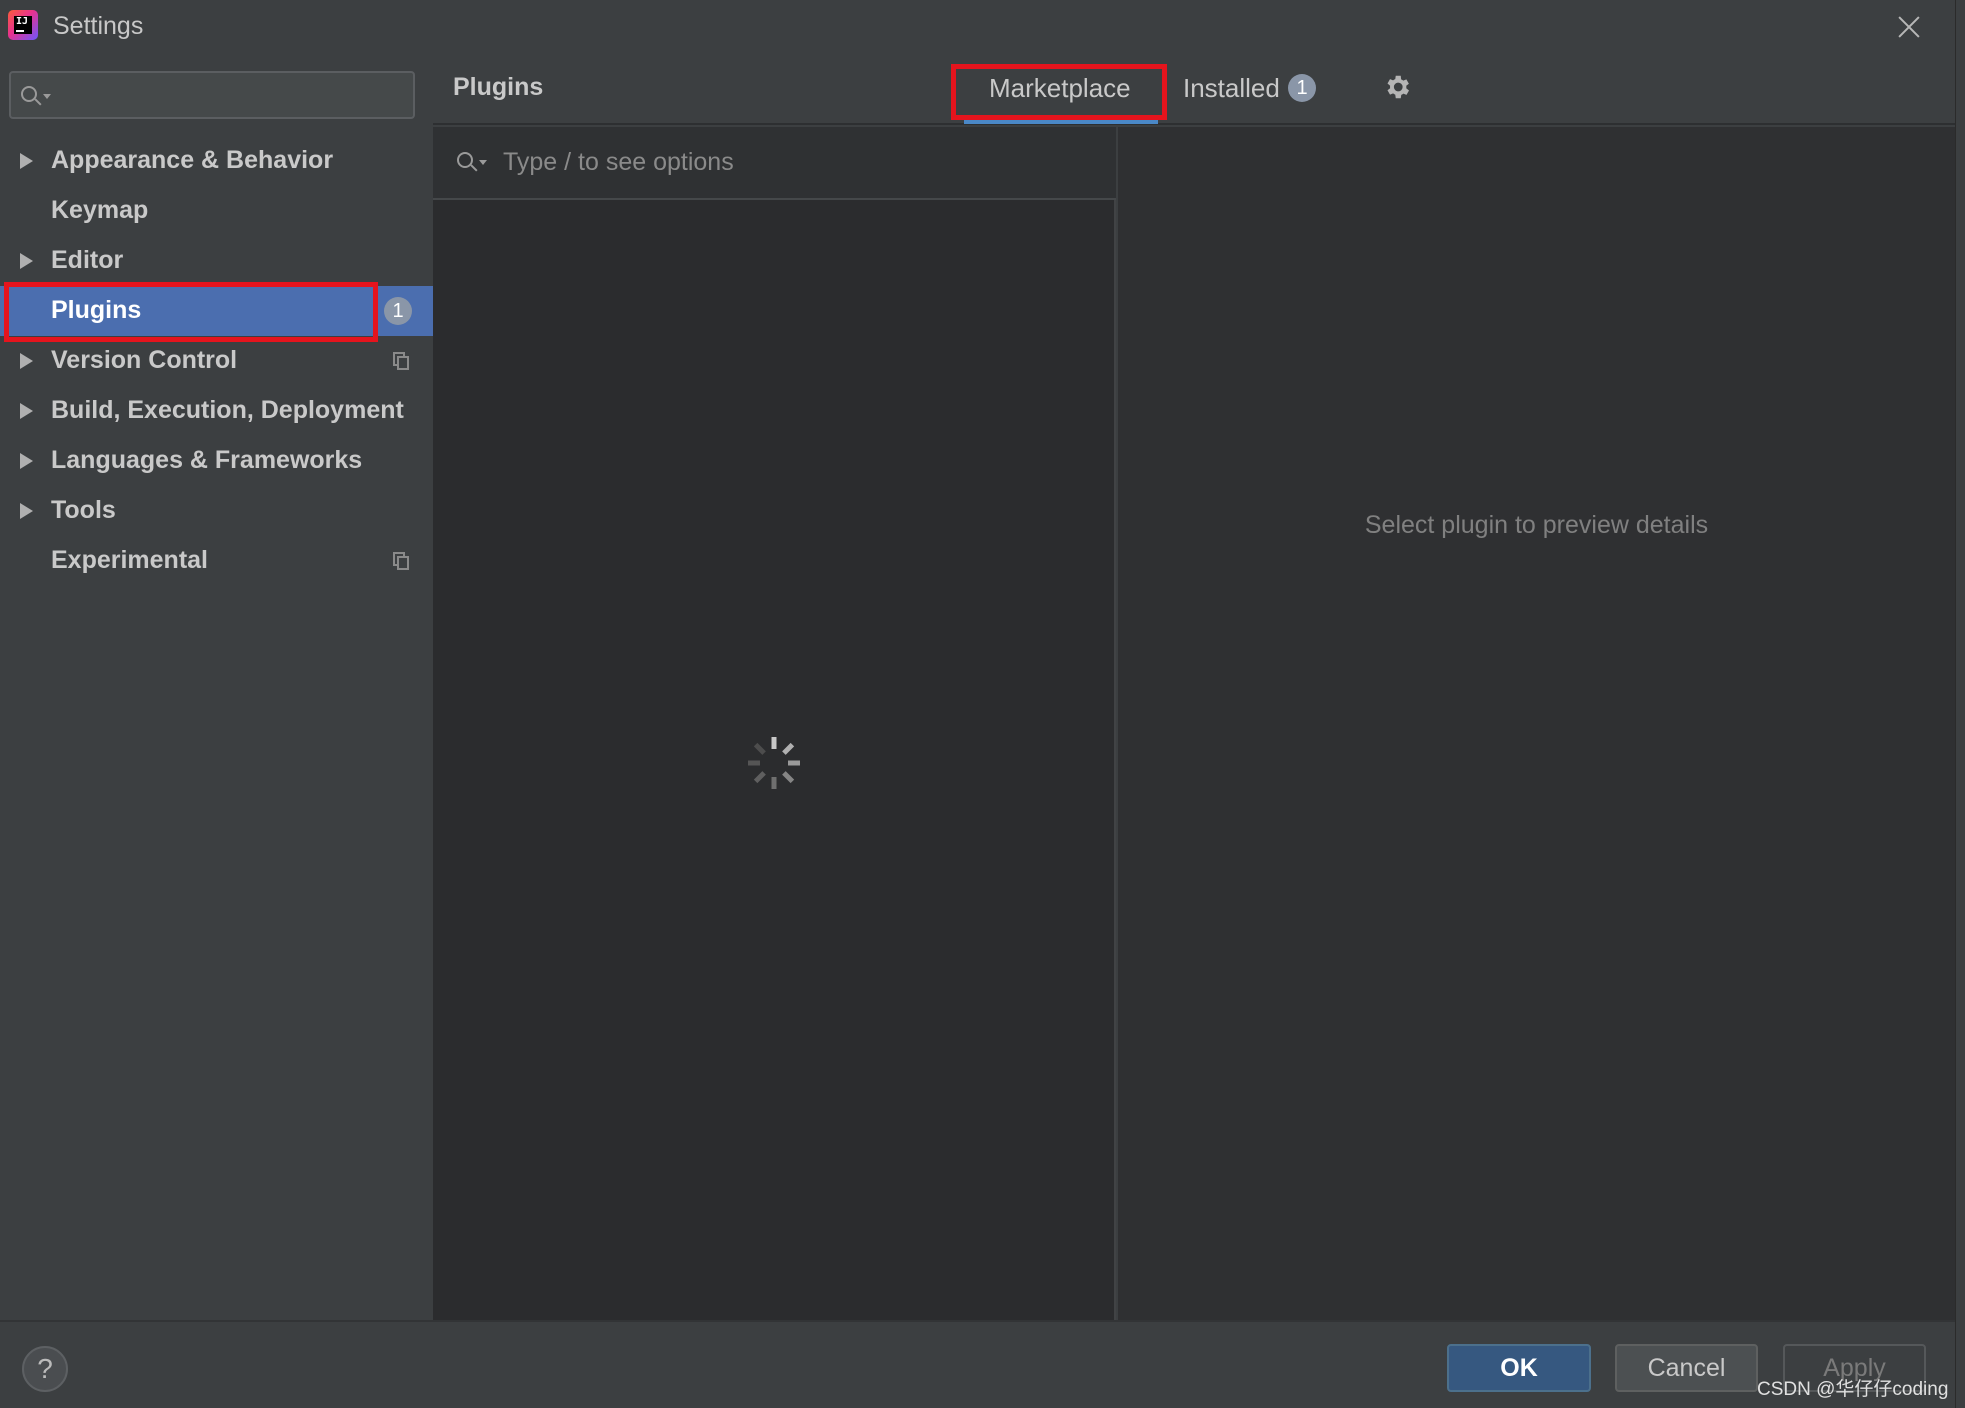  What do you see at coordinates (1536, 525) in the screenshot?
I see `empty-details-text: Select plugin to preview details` at bounding box center [1536, 525].